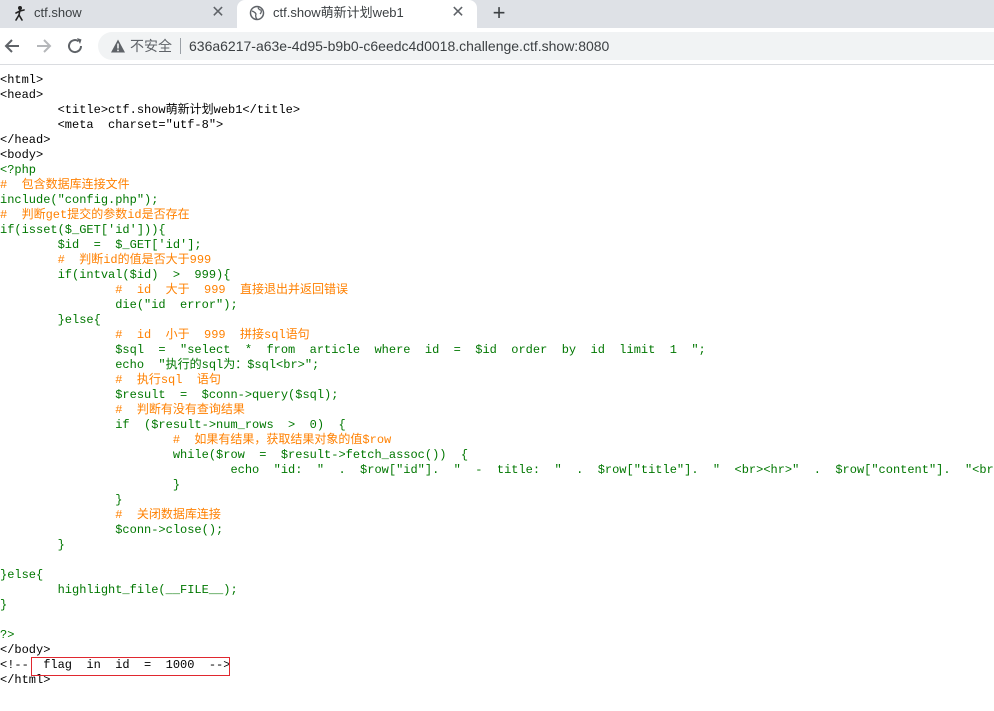 The width and height of the screenshot is (994, 711). Describe the element at coordinates (160, 365) in the screenshot. I see `code-line: echo "执行的sql为：$sql<br>";` at that location.